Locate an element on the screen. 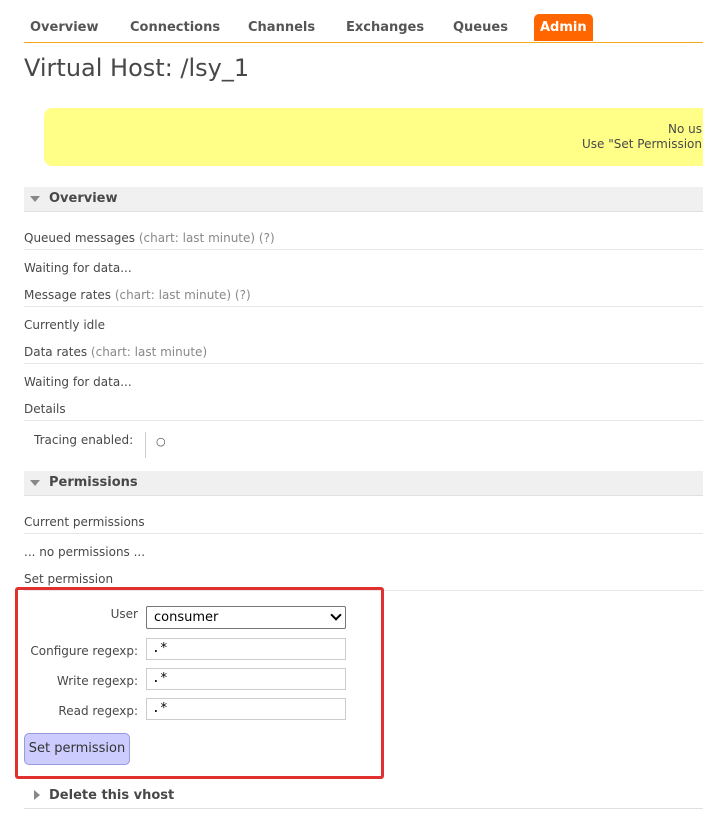 The image size is (703, 817). set-permission-button: Set permission is located at coordinates (77, 749).